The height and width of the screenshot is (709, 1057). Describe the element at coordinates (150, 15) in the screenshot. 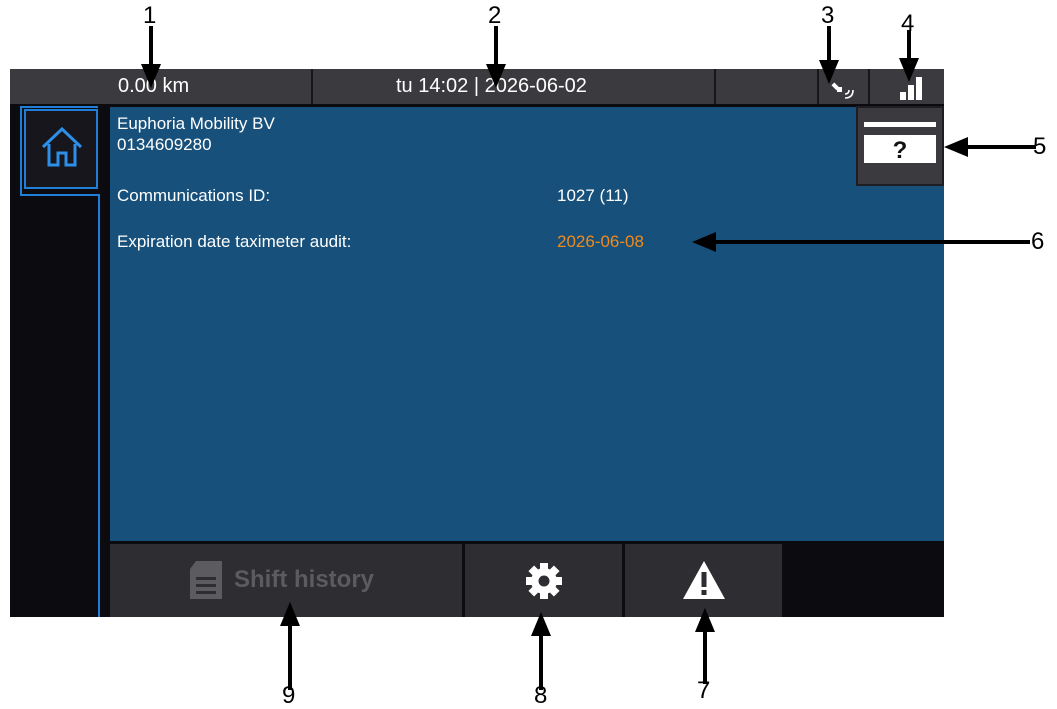

I see `callout-number: 1` at that location.